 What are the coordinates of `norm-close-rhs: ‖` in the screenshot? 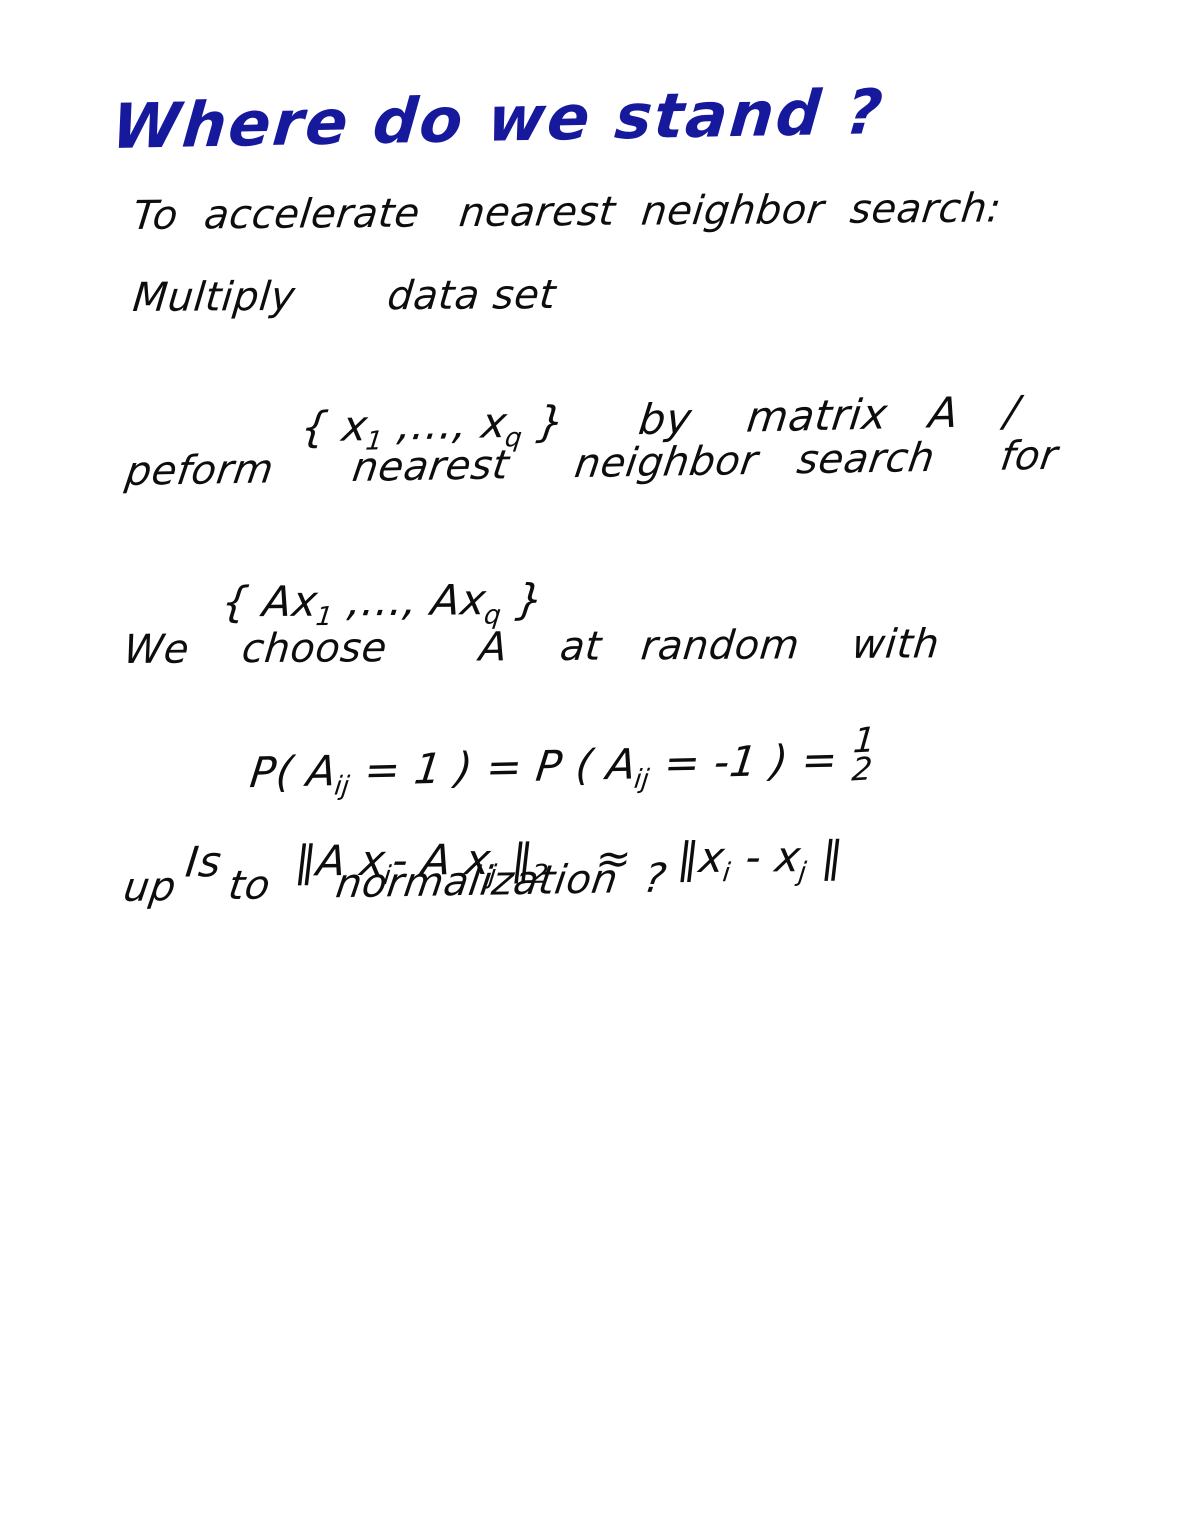 It's located at (826, 856).